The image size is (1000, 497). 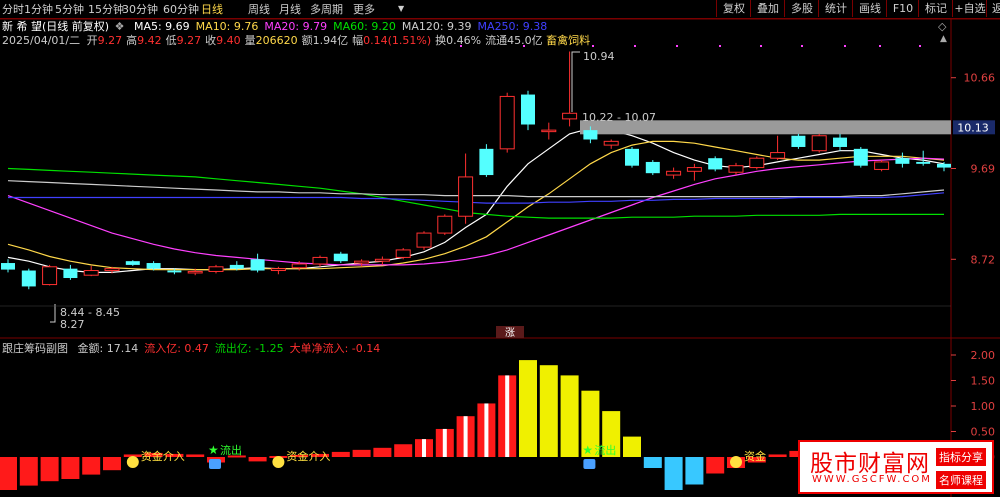 What do you see at coordinates (568, 40) in the screenshot?
I see `sector-label: 畜禽饲料` at bounding box center [568, 40].